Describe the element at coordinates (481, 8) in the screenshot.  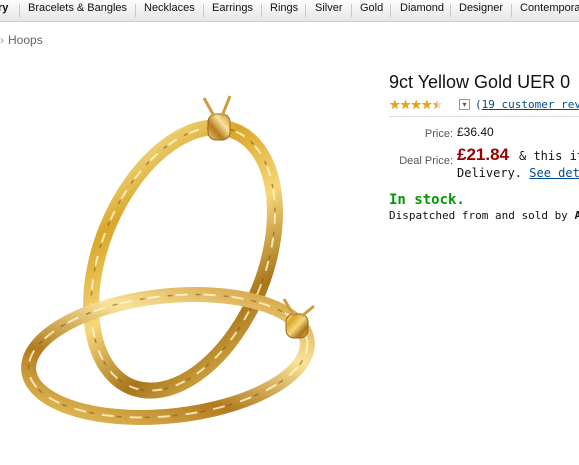
I see `nav-item-designer: Designer` at that location.